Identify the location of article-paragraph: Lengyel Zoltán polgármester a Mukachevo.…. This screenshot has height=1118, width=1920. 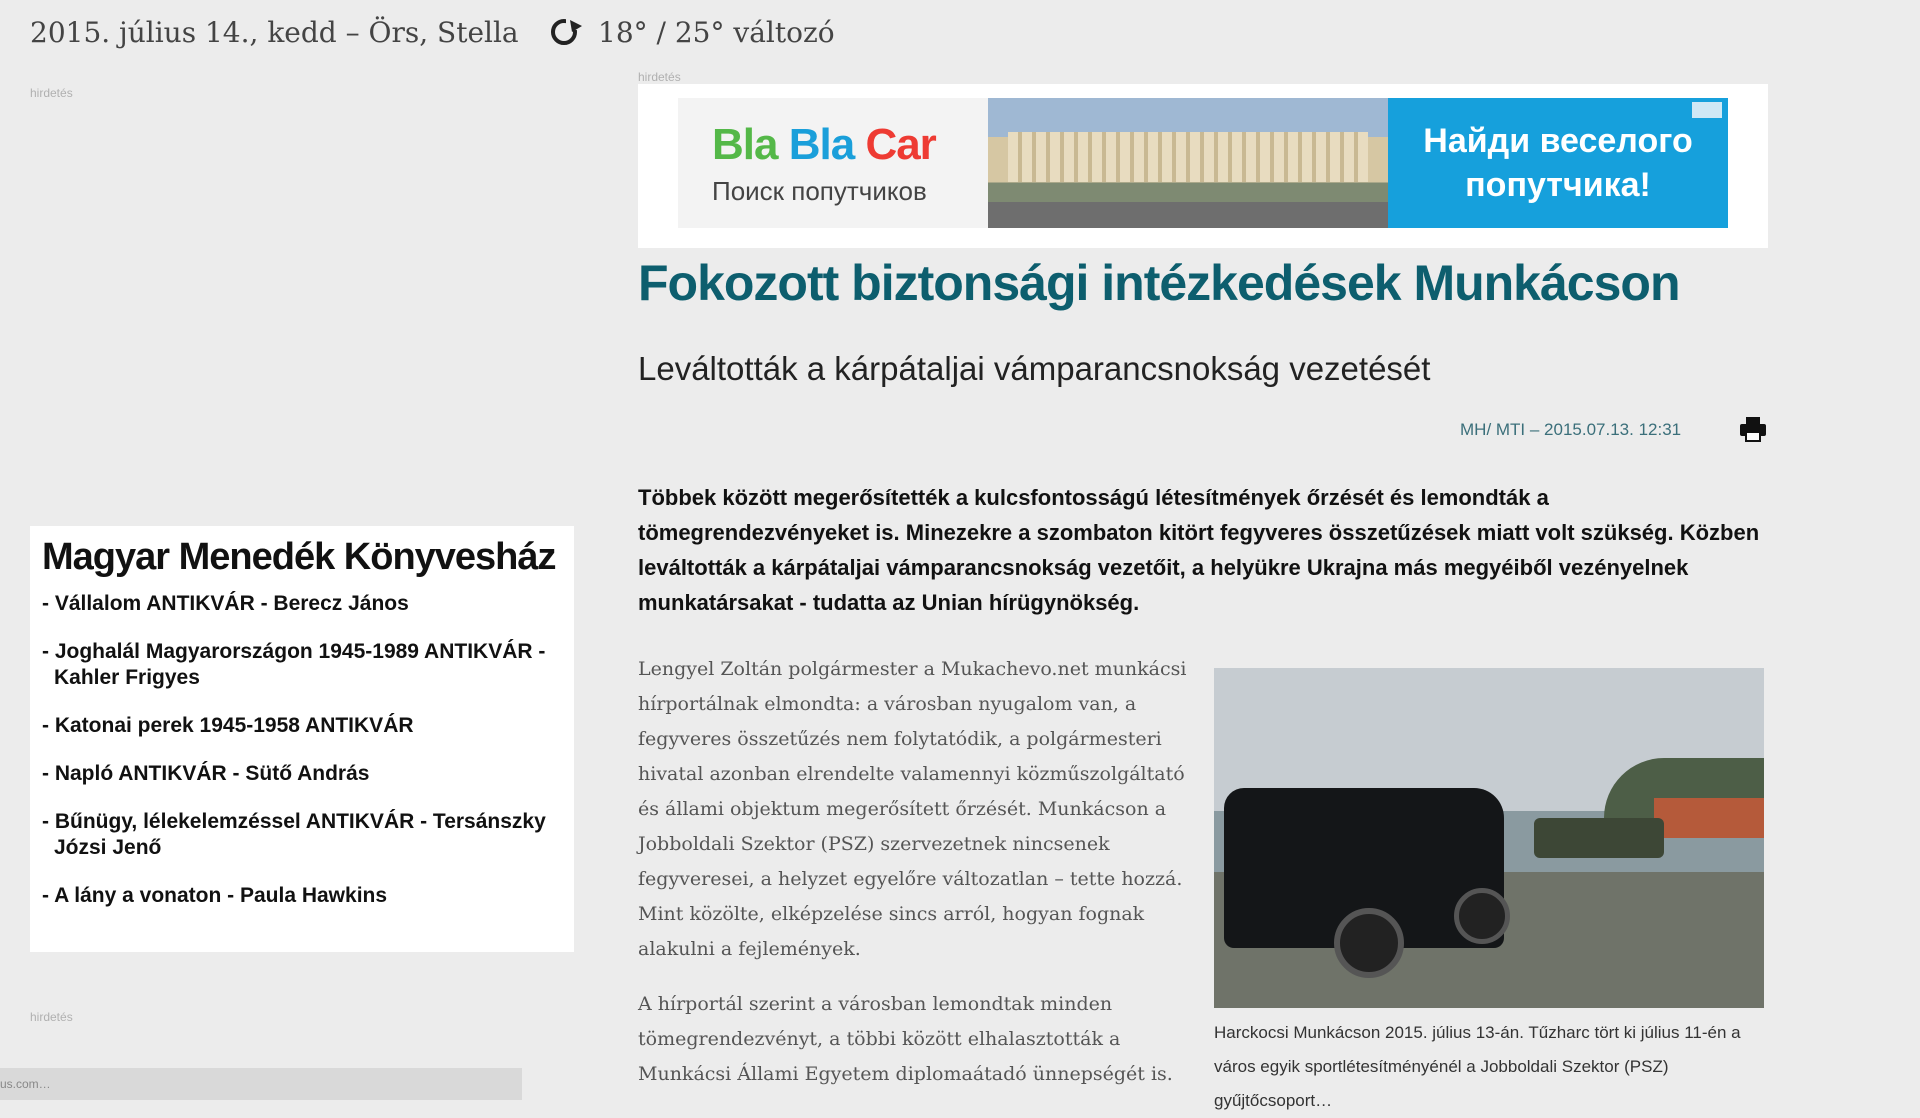
(912, 809).